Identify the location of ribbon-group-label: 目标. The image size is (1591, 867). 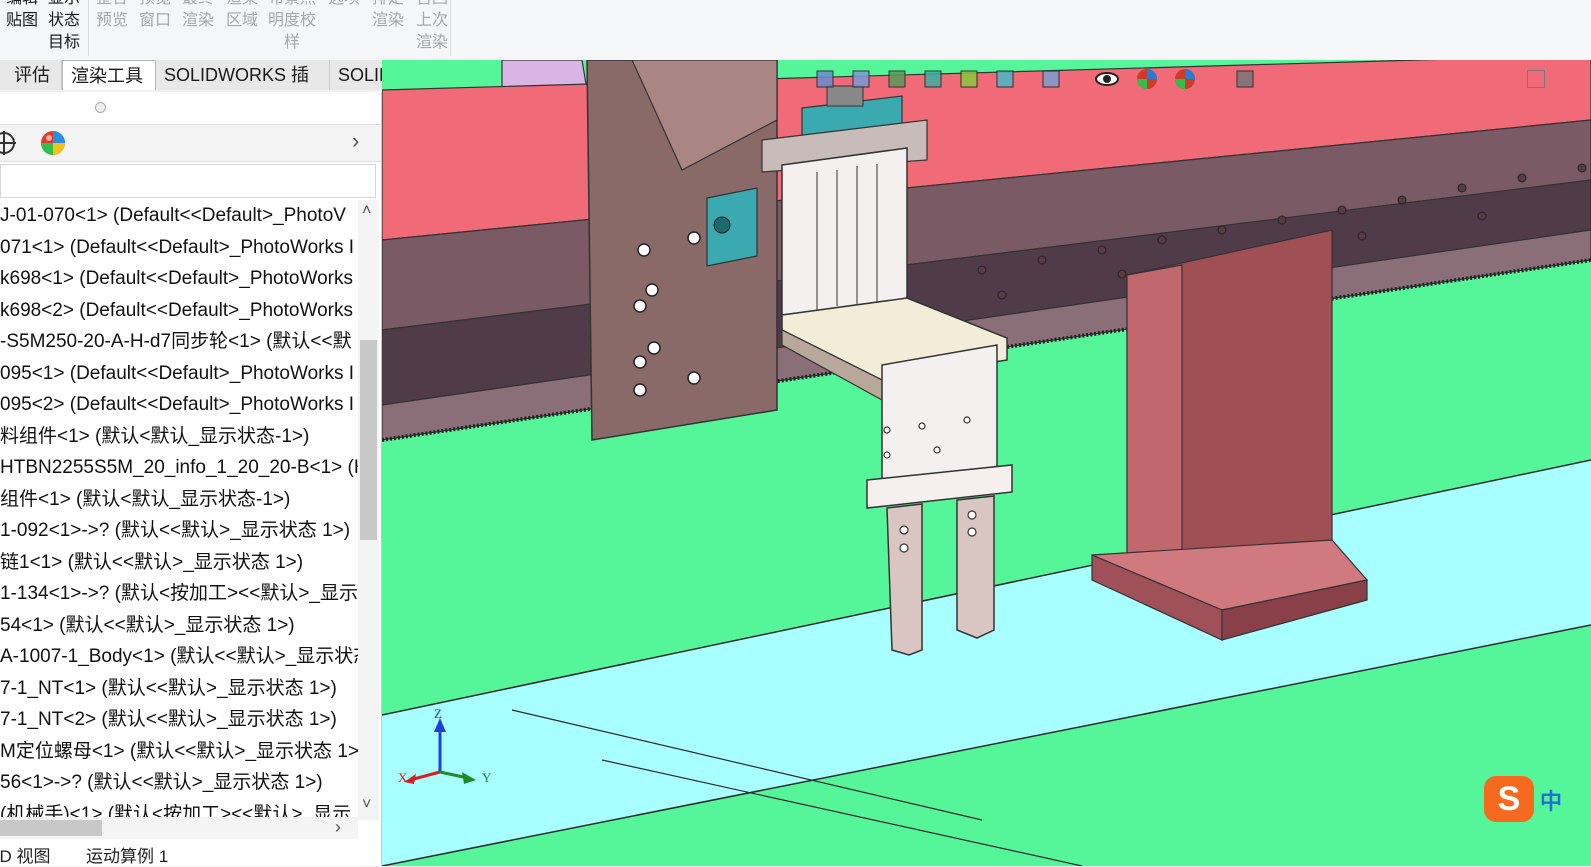
(63, 42).